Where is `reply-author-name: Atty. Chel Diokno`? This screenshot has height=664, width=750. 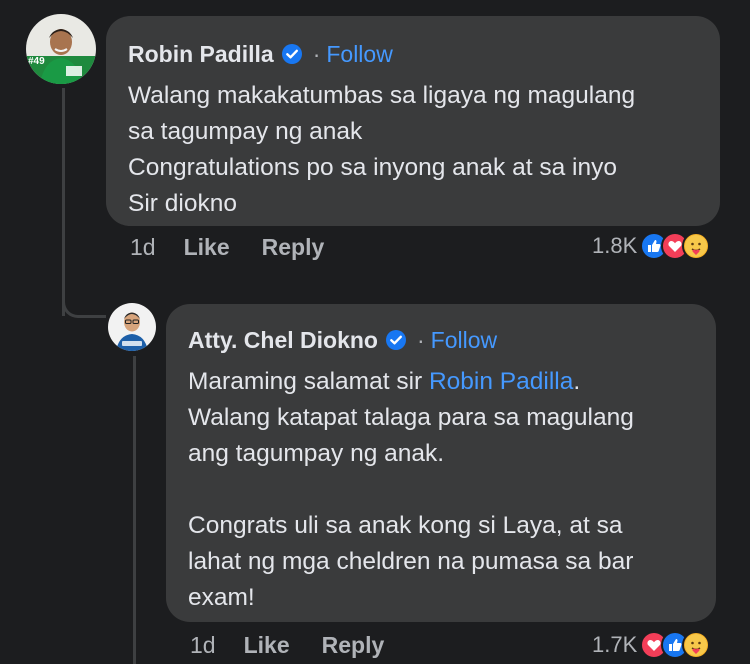
reply-author-name: Atty. Chel Diokno is located at coordinates (283, 340).